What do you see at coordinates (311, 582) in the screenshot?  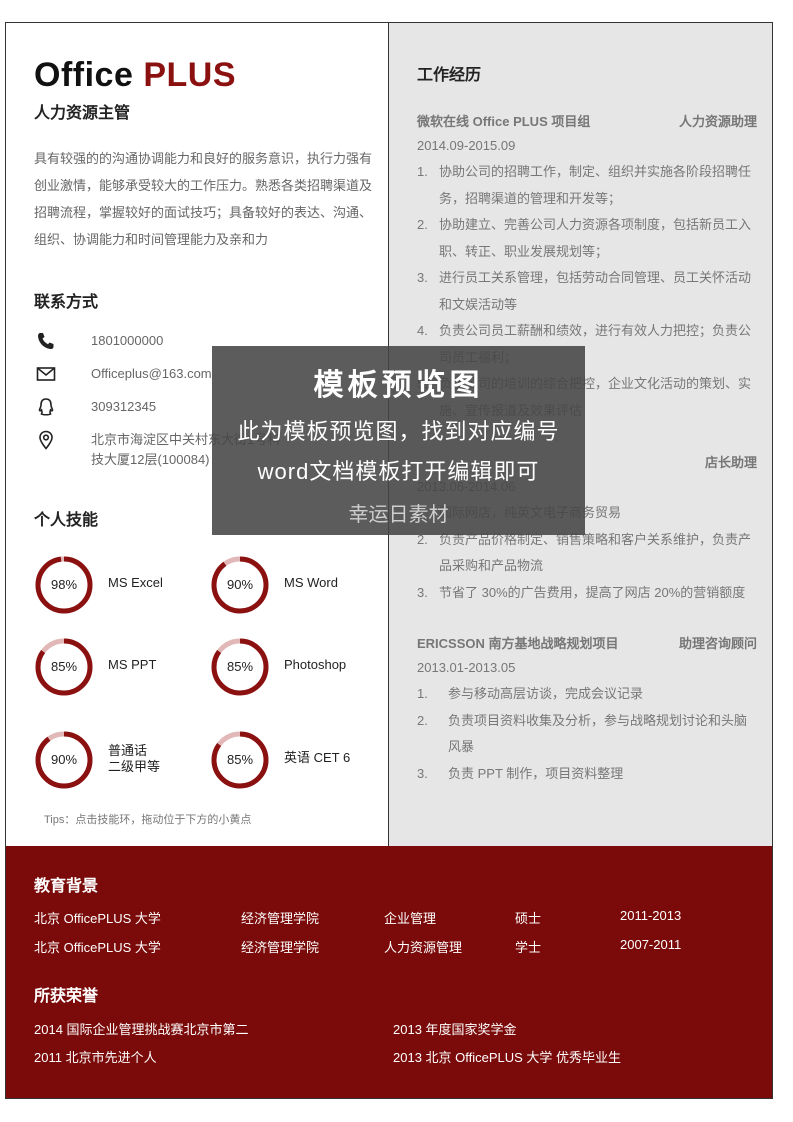 I see `skill-name: MS Word` at bounding box center [311, 582].